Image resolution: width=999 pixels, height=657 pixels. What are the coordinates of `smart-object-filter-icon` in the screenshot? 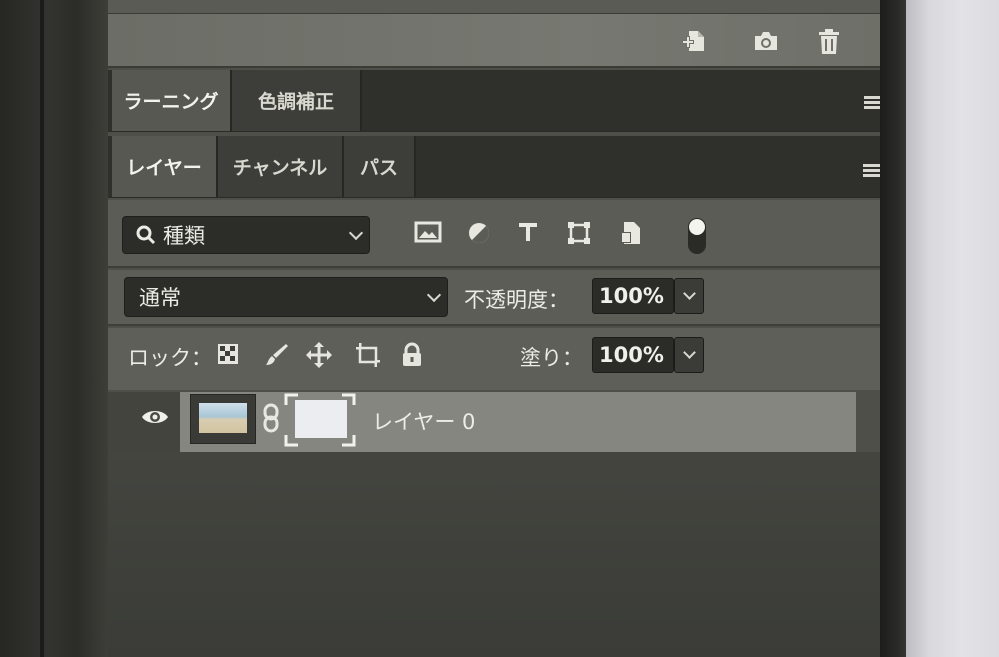 It's located at (632, 234).